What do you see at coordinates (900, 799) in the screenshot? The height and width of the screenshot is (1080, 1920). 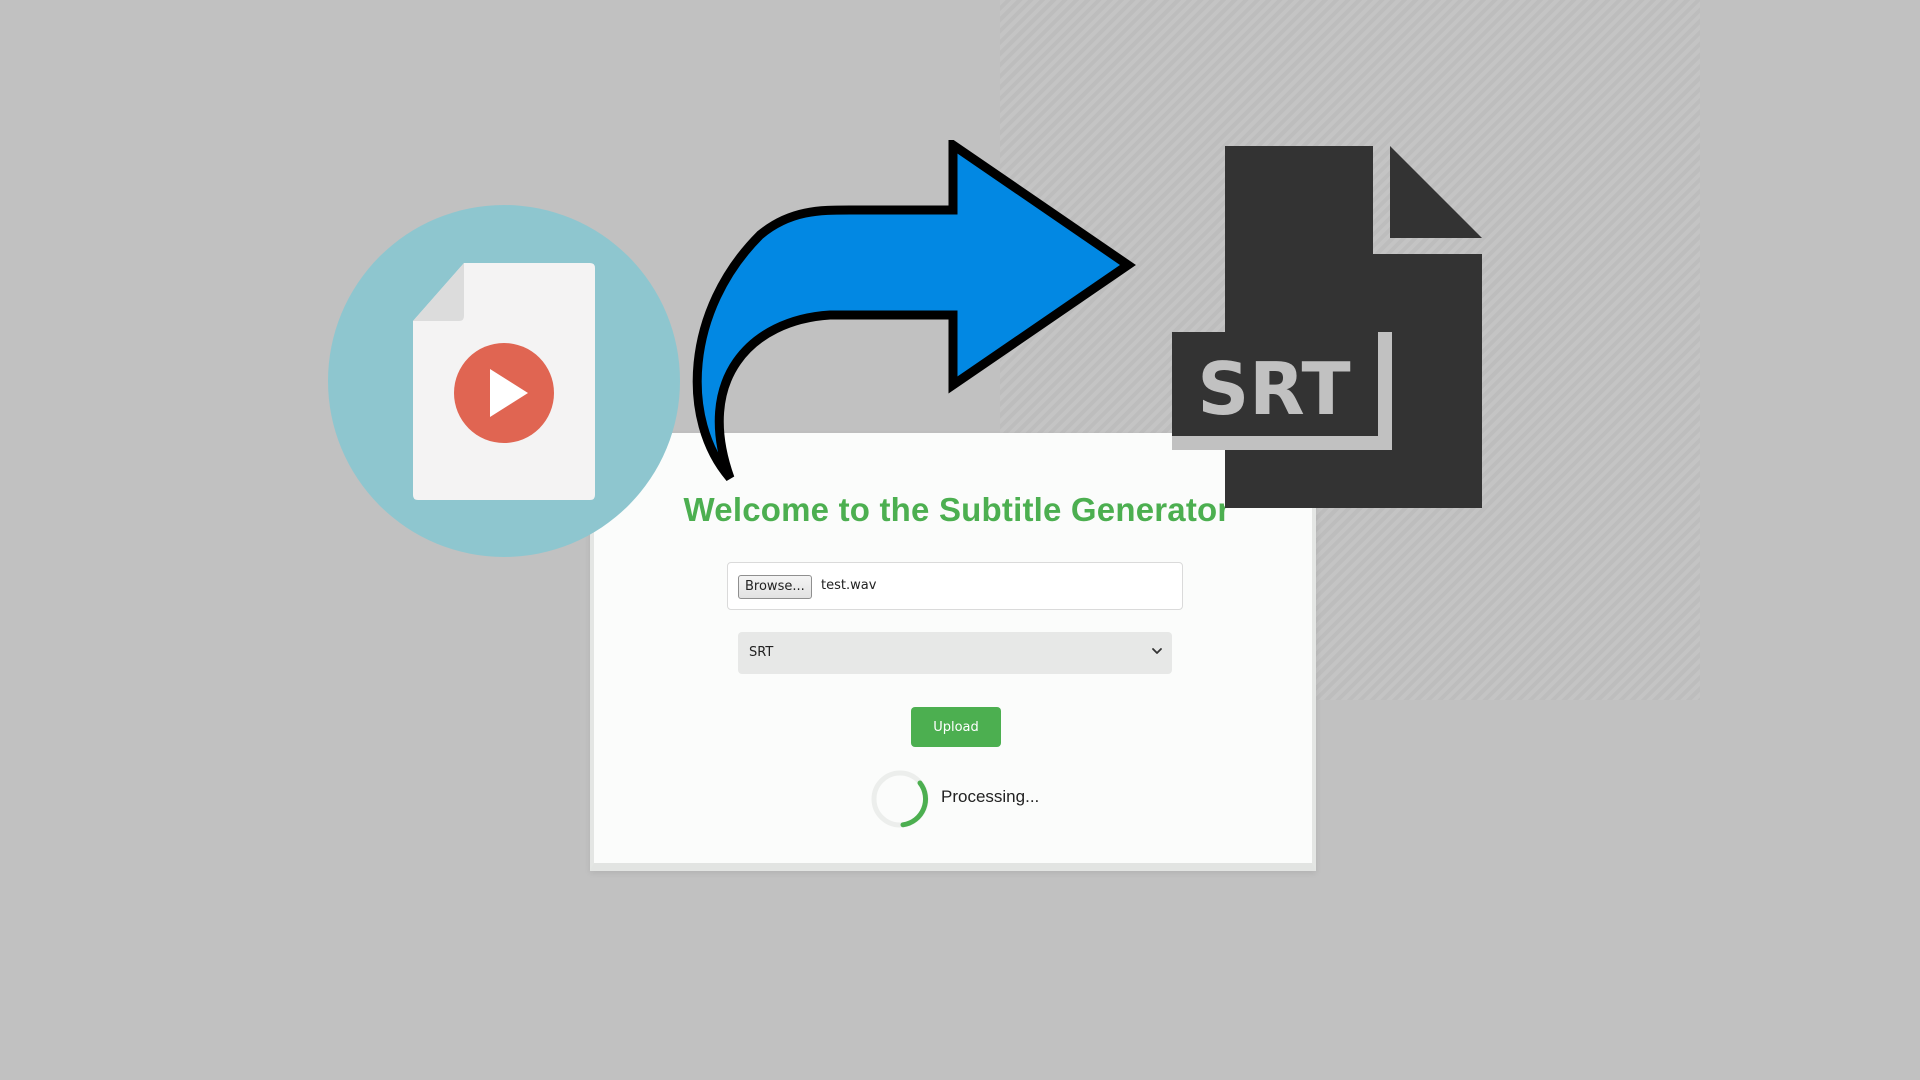 I see `loading-spinner-icon` at bounding box center [900, 799].